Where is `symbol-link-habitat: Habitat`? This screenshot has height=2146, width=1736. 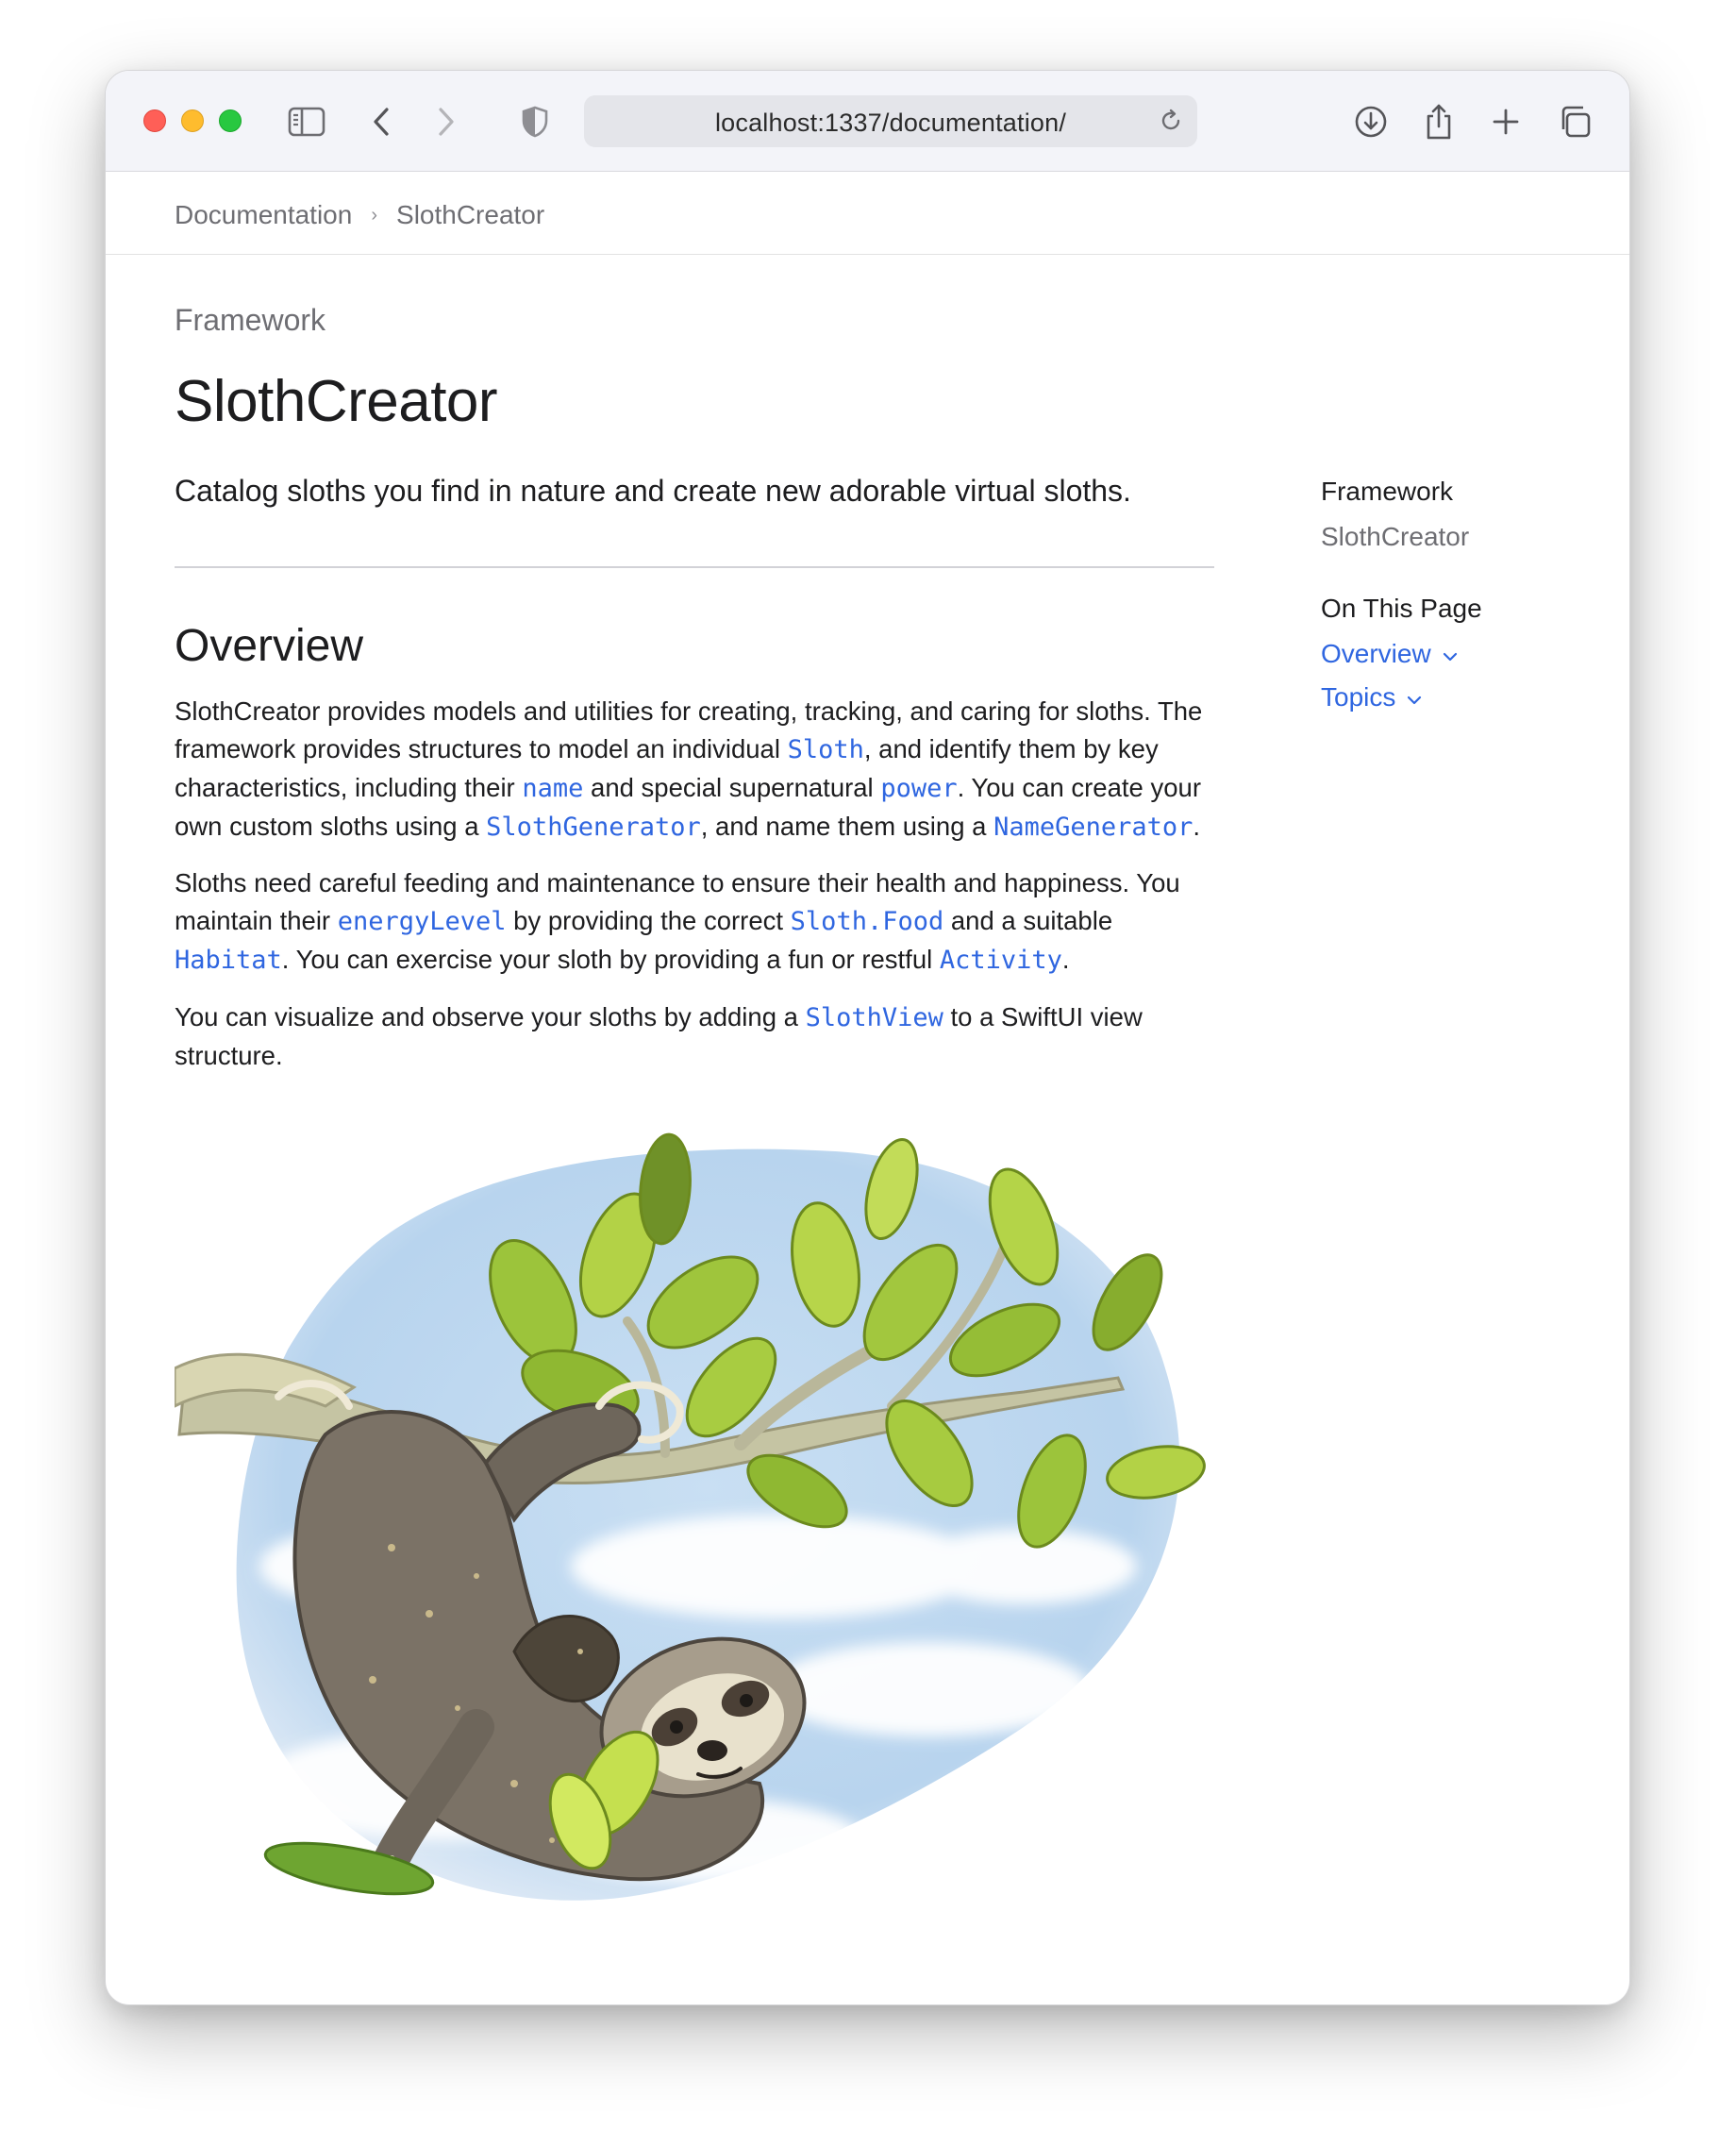
symbol-link-habitat: Habitat is located at coordinates (229, 960).